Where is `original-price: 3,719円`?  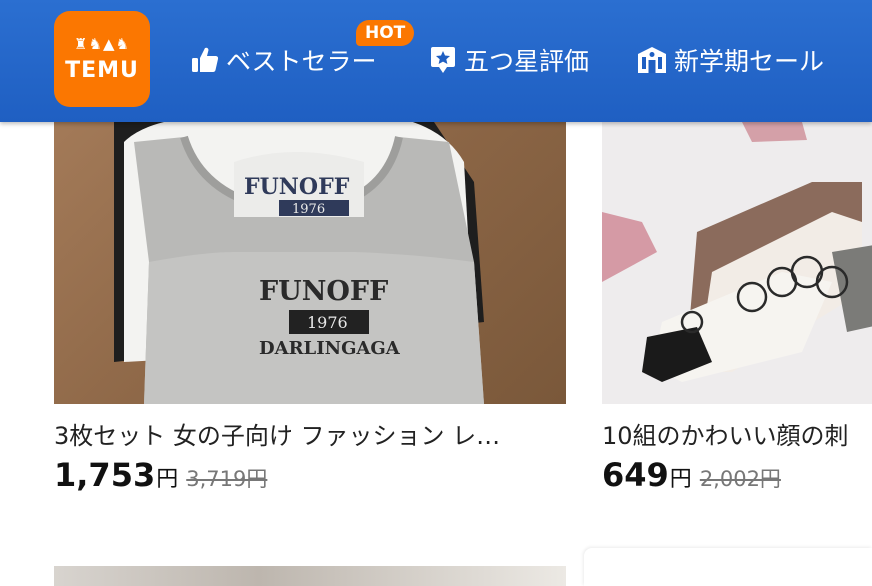
original-price: 3,719円 is located at coordinates (227, 479).